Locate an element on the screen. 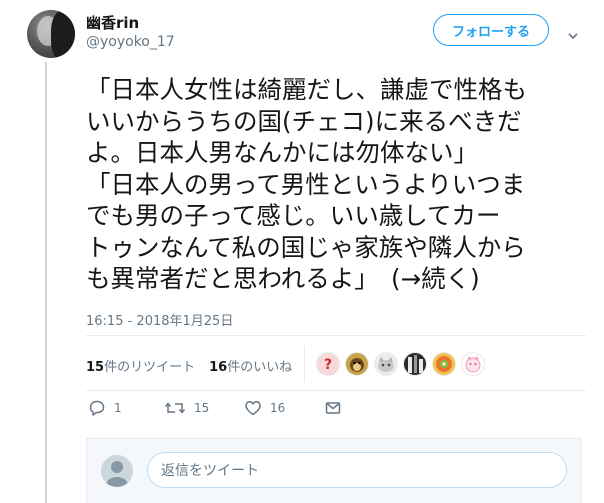 This screenshot has width=604, height=503. question-avatar: ? is located at coordinates (328, 364).